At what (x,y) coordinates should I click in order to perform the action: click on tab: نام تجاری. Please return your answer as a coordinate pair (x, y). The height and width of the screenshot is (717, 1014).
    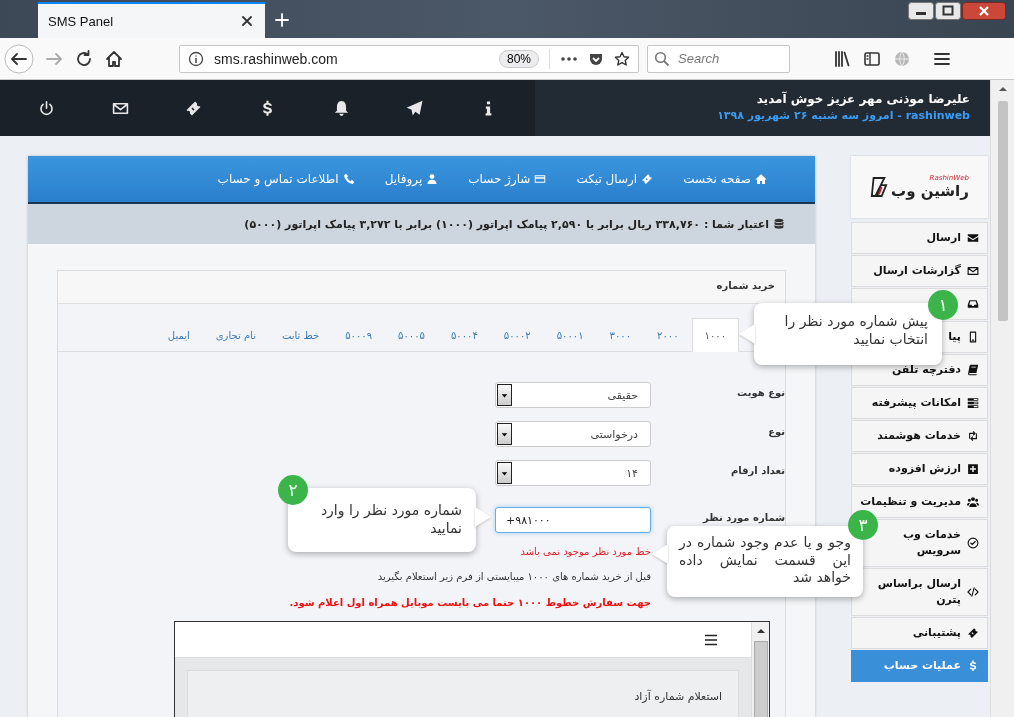
    Looking at the image, I should click on (235, 335).